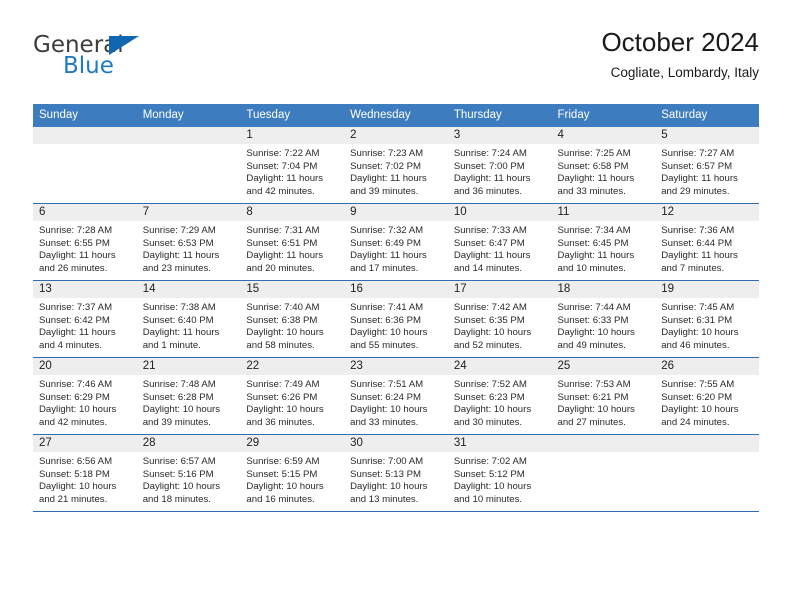  I want to click on daylight-text-line2: and 58 minutes., so click(280, 345).